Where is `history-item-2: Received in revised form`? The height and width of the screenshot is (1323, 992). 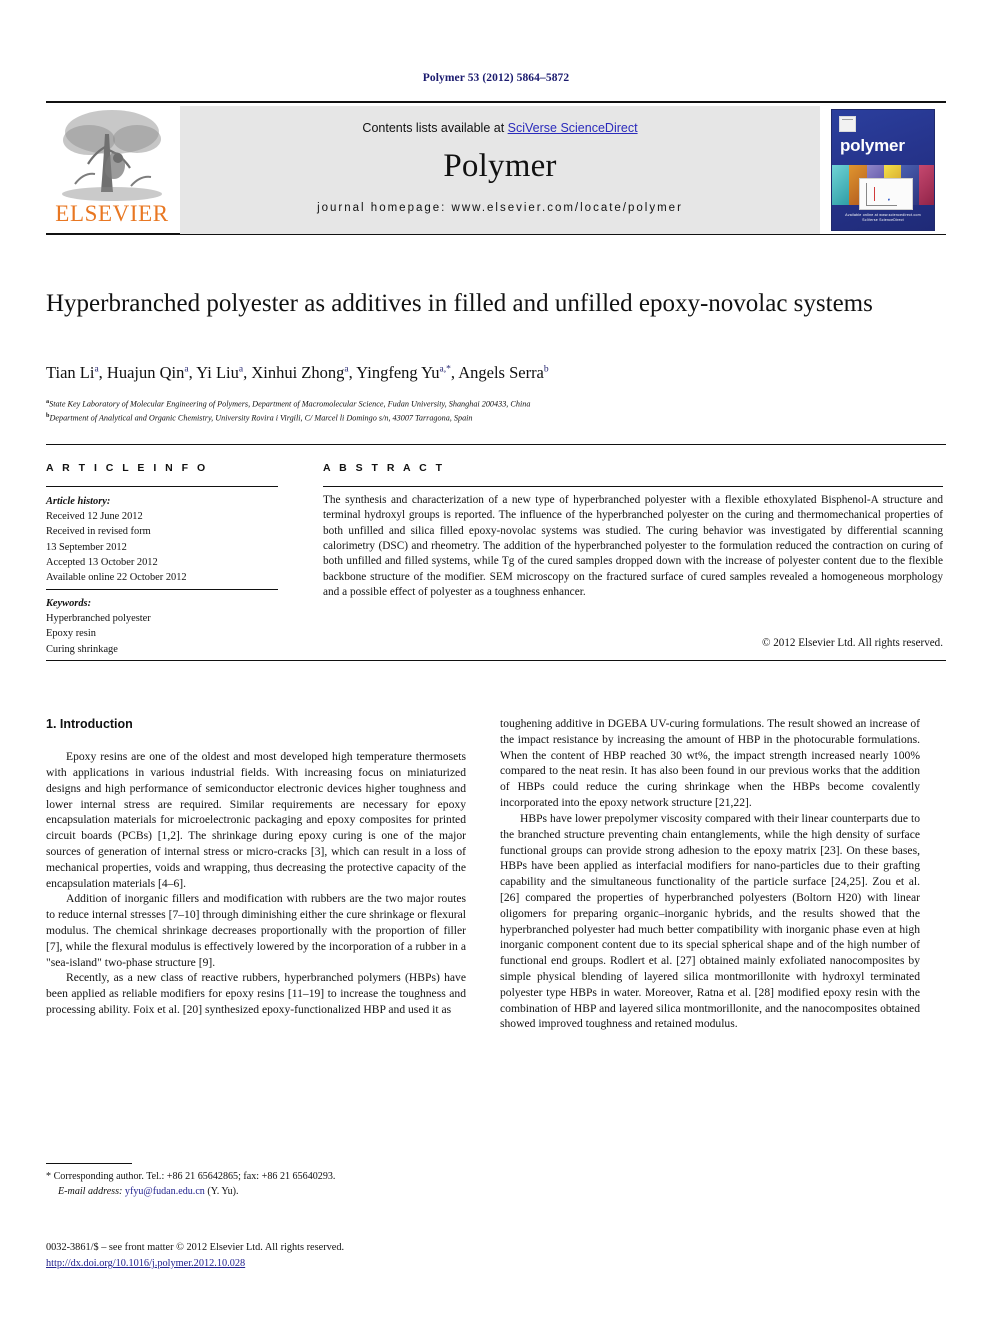 history-item-2: Received in revised form is located at coordinates (98, 532).